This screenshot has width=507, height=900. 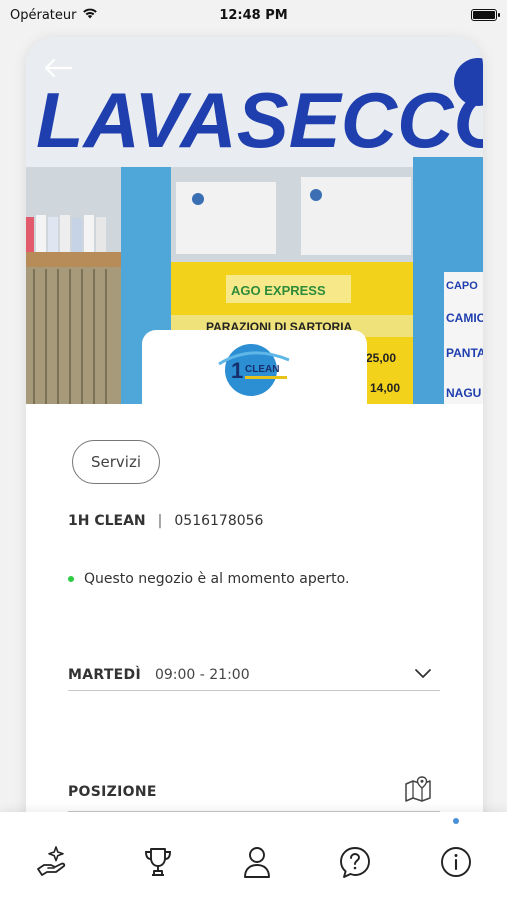 I want to click on open-status: Questo negozio è al momento aperto., so click(x=208, y=579).